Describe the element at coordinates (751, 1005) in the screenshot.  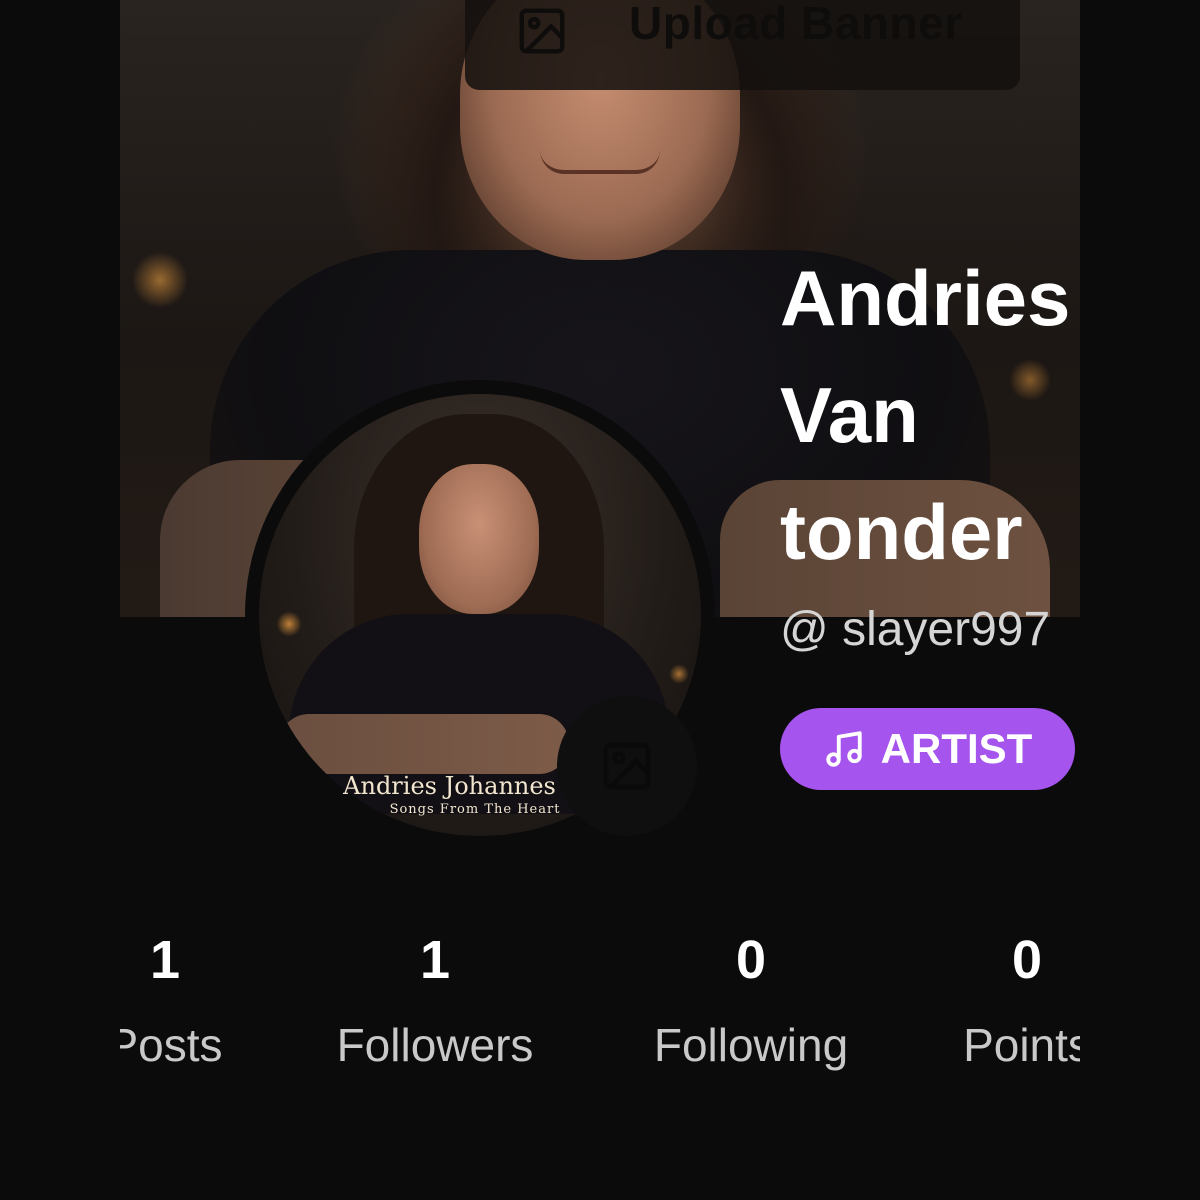
I see `stat-following: 0 Following` at that location.